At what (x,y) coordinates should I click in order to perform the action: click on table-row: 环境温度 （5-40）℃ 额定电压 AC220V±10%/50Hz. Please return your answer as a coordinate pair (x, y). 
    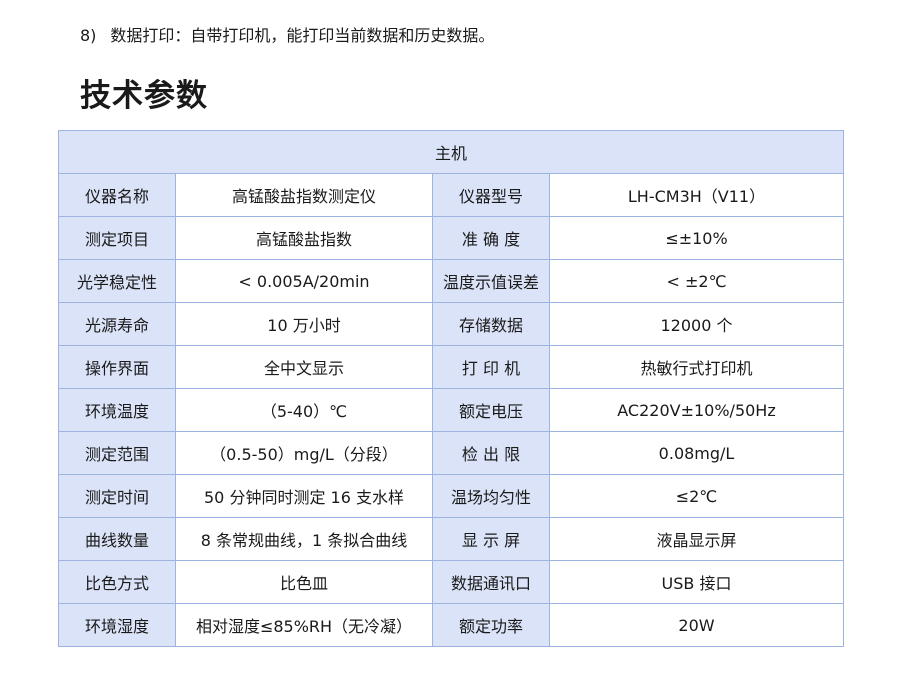
    Looking at the image, I should click on (451, 410).